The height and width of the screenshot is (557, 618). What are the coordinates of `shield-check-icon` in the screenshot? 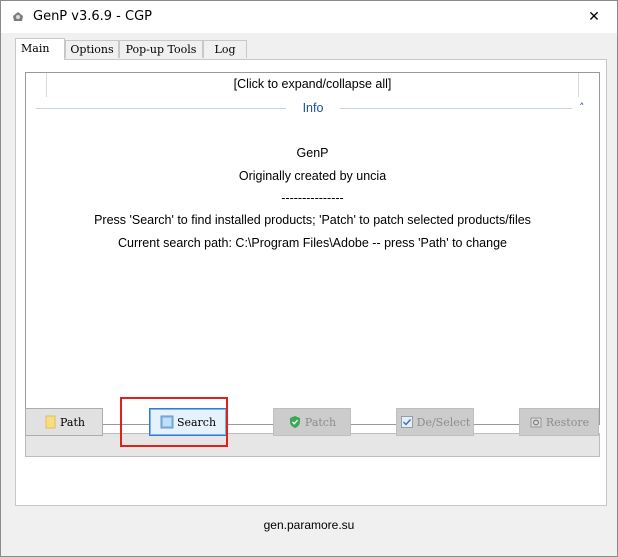 It's located at (294, 422).